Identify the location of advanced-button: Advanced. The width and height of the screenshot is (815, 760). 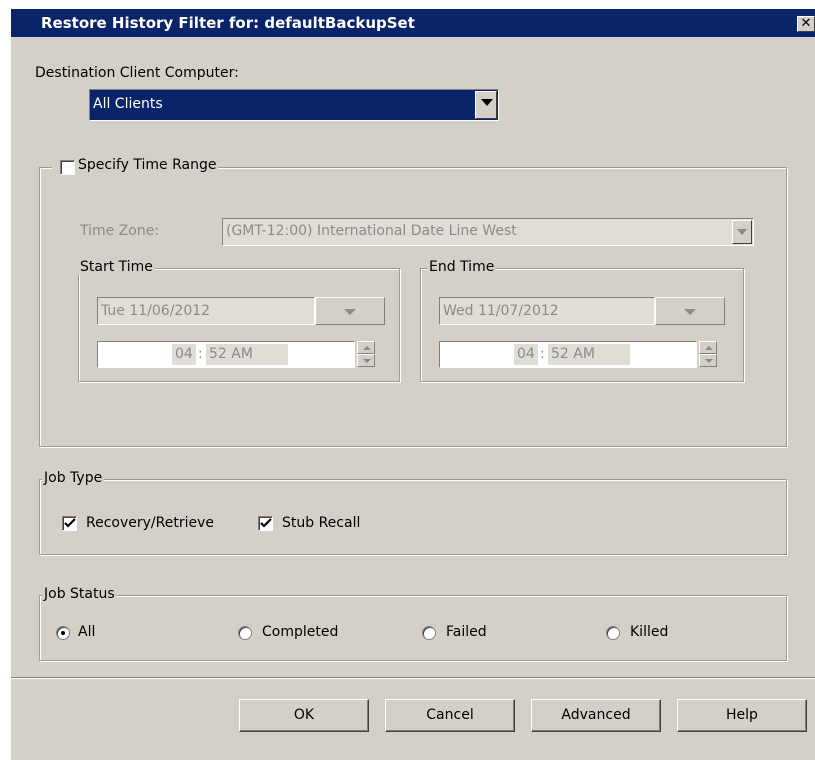
(596, 715).